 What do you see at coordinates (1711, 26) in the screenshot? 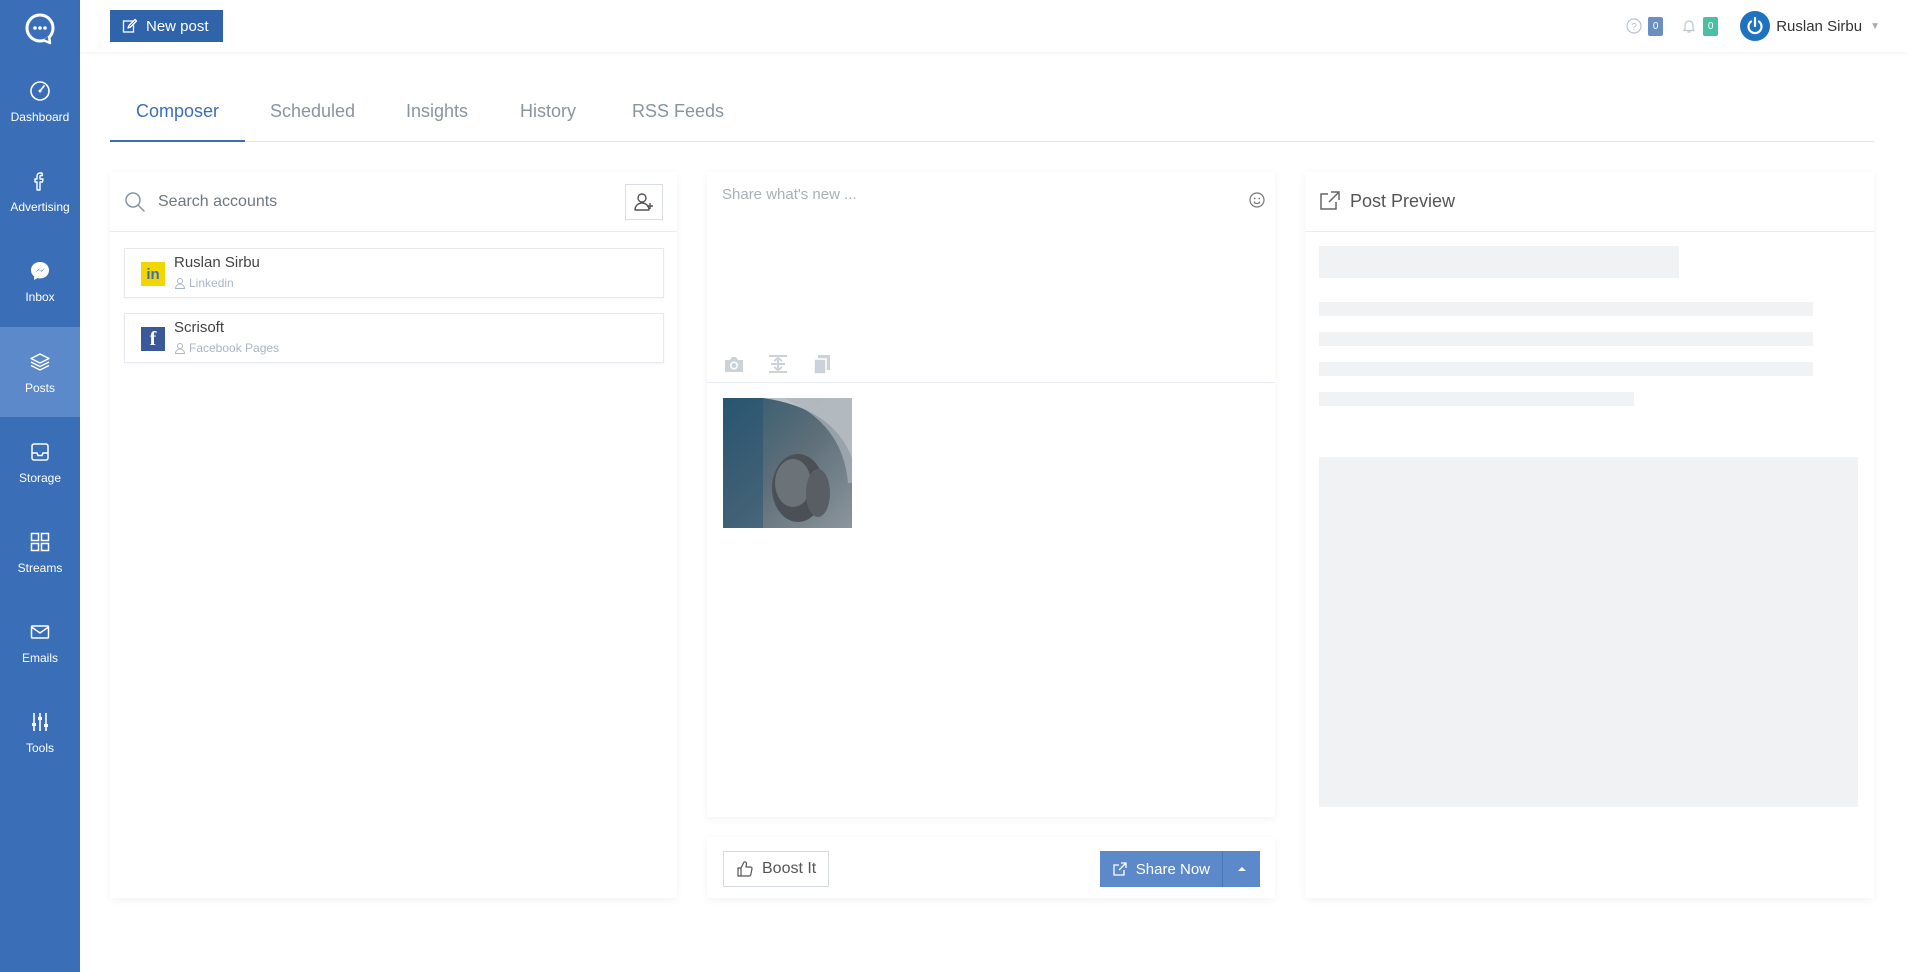
I see `notifications-count-badge: 0` at bounding box center [1711, 26].